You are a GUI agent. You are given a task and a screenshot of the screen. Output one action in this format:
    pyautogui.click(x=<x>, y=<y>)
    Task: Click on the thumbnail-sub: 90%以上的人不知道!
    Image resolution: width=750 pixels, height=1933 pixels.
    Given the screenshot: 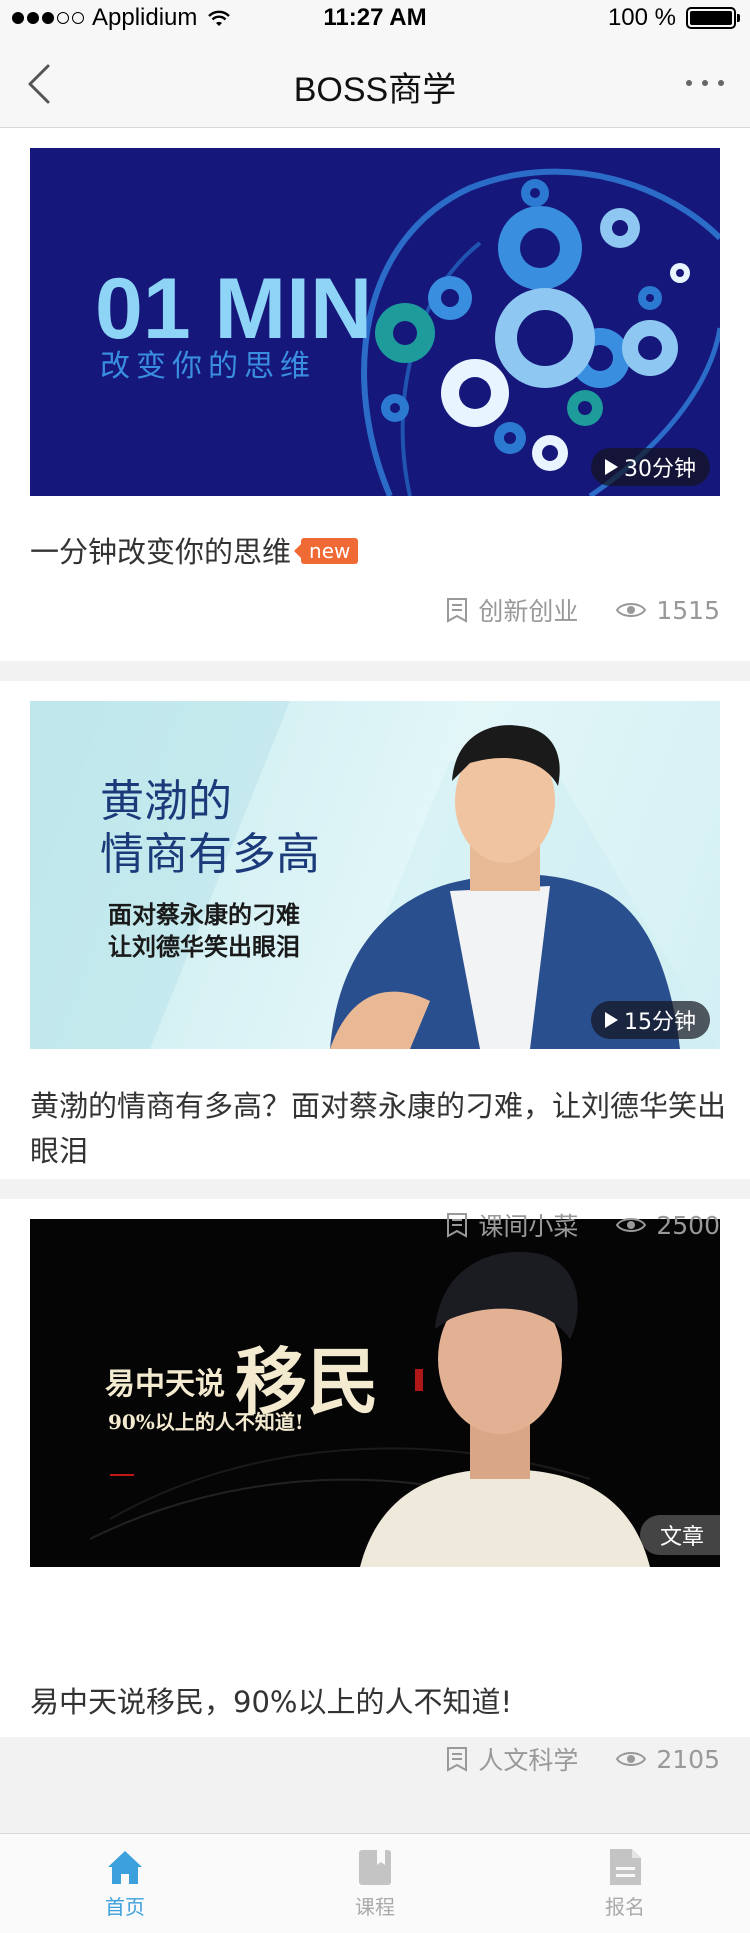 What is the action you would take?
    pyautogui.click(x=206, y=1422)
    